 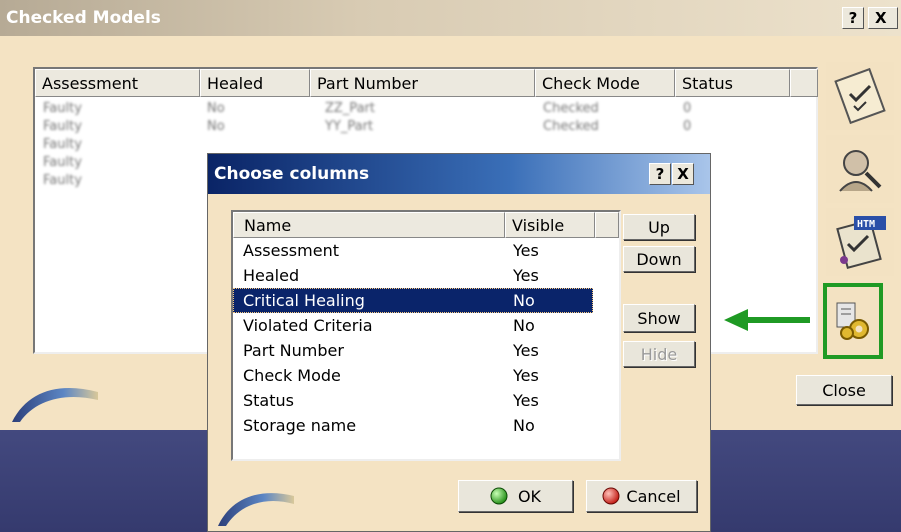 I want to click on list-item: Storage name No, so click(x=426, y=425).